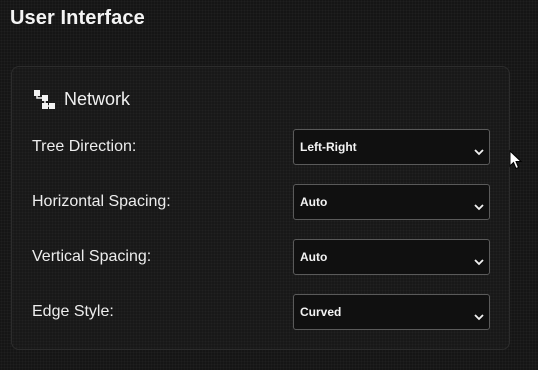 This screenshot has height=370, width=538. I want to click on panel-header: Network, so click(82, 99).